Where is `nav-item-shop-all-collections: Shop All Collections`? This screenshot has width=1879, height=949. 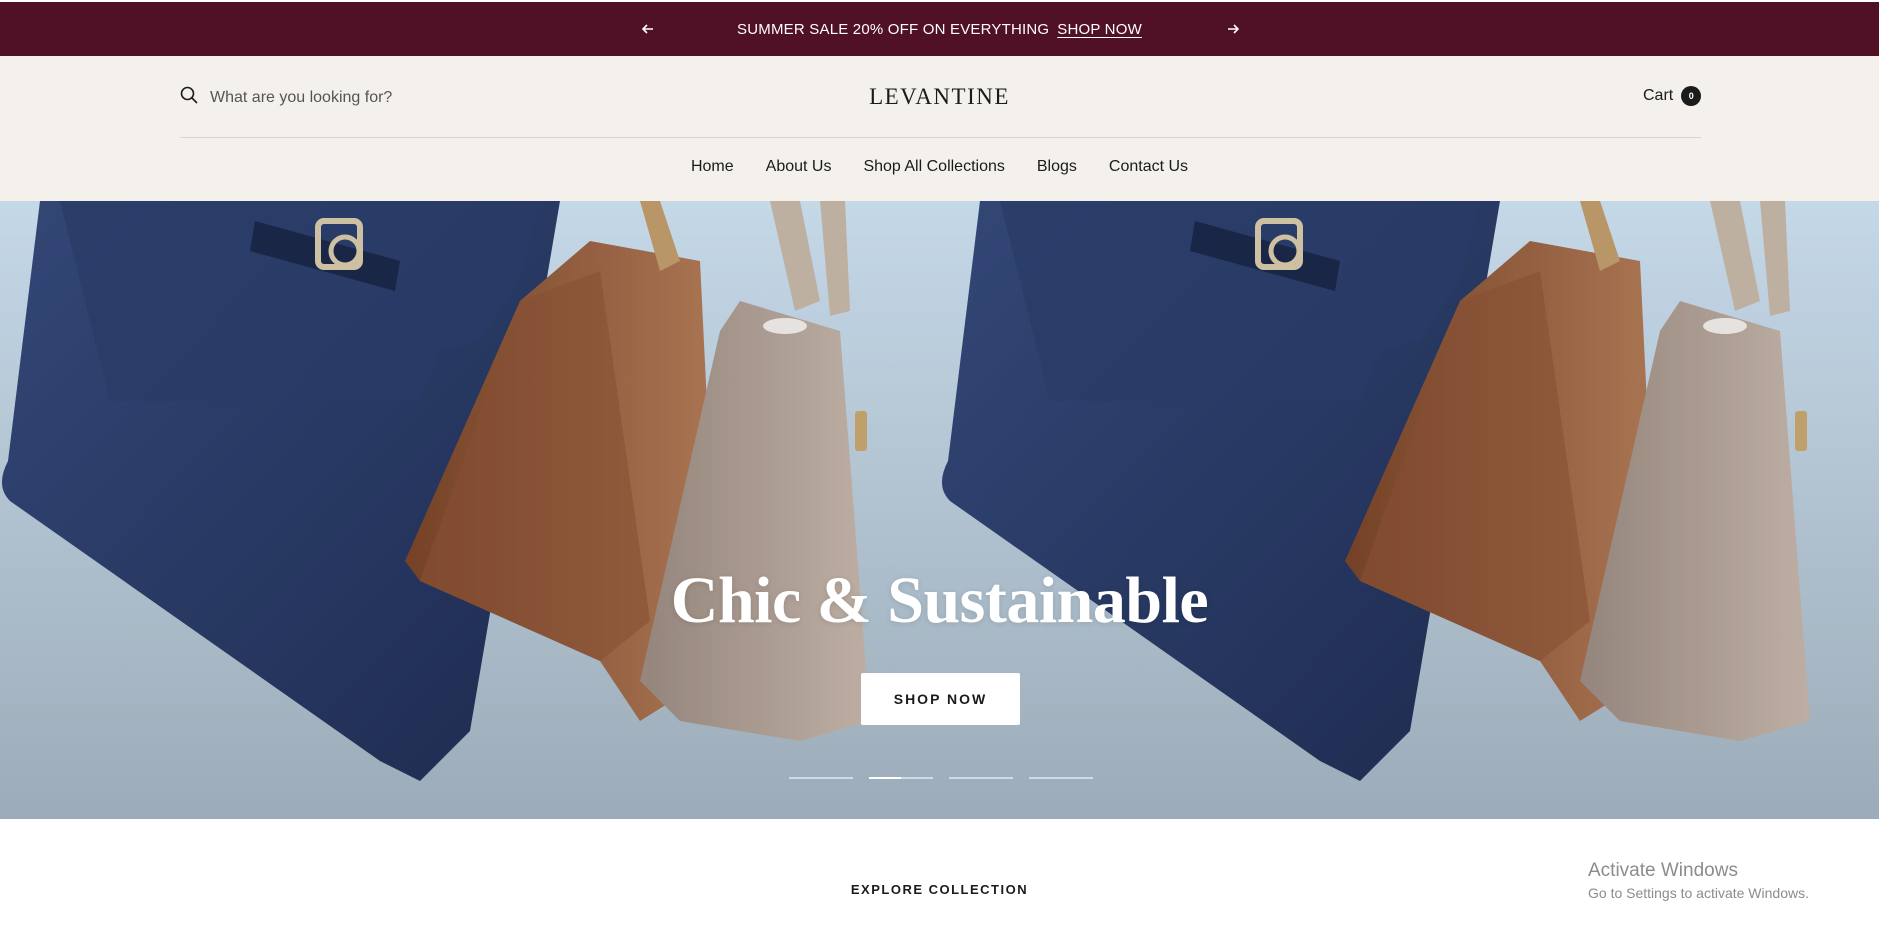 nav-item-shop-all-collections: Shop All Collections is located at coordinates (933, 167).